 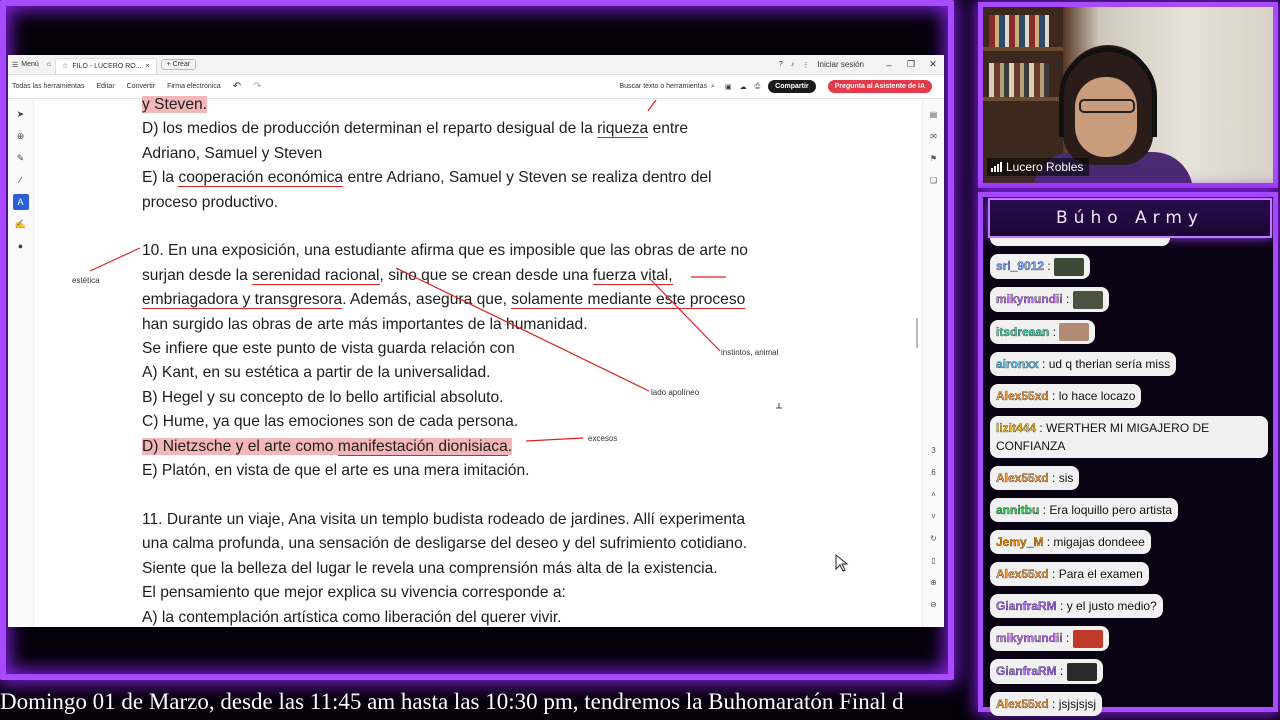 What do you see at coordinates (25, 65) in the screenshot?
I see `menu-button: ☰ Menú` at bounding box center [25, 65].